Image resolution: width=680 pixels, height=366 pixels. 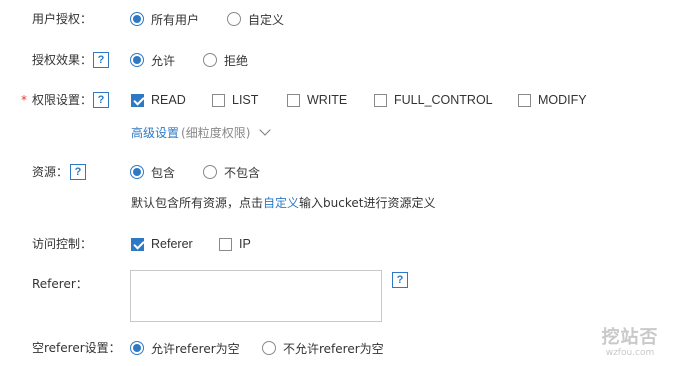 What do you see at coordinates (163, 60) in the screenshot?
I see `option-label: 允许` at bounding box center [163, 60].